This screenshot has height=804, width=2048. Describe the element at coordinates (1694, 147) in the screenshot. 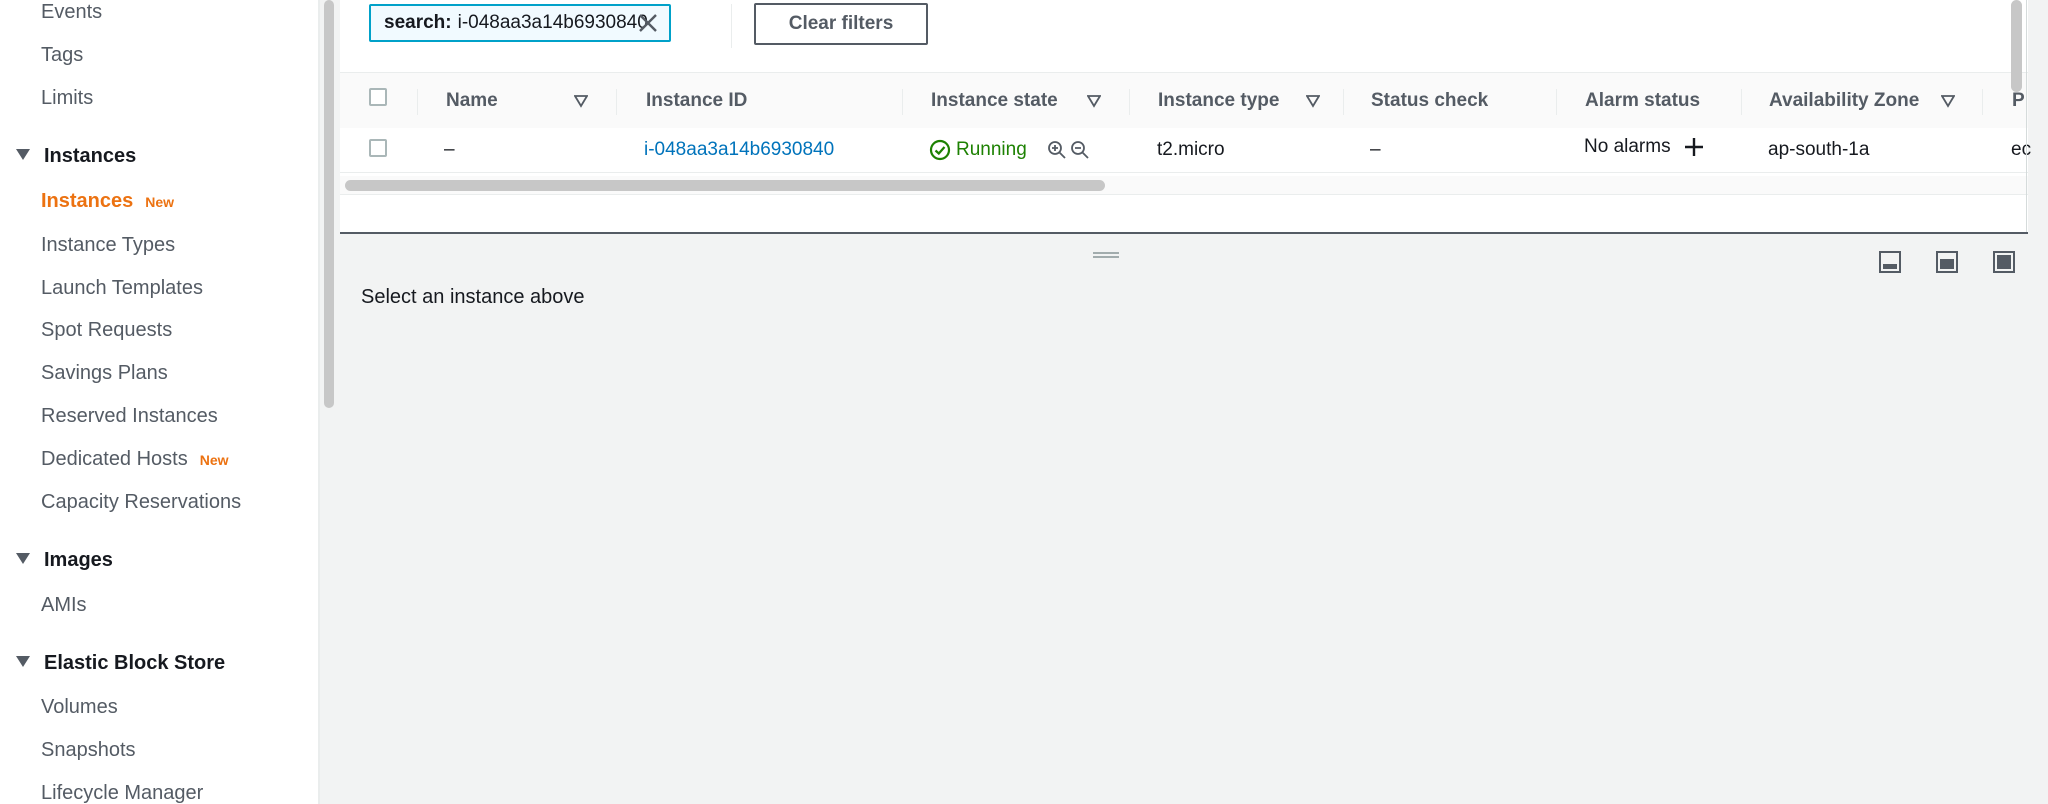

I see `plus-icon` at that location.